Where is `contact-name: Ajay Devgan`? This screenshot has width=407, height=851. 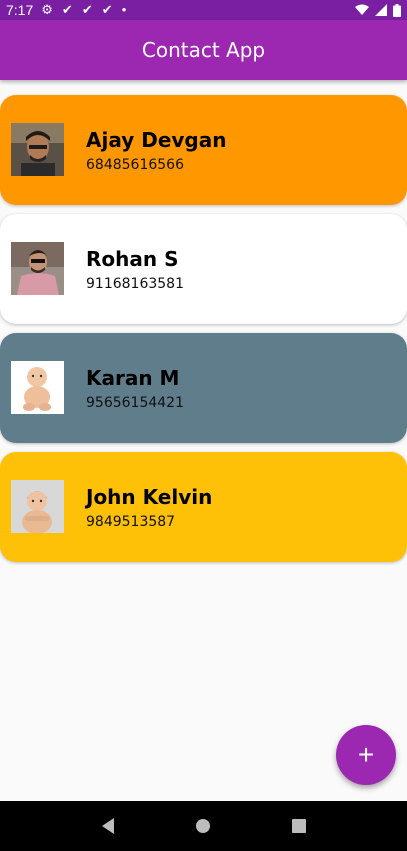 contact-name: Ajay Devgan is located at coordinates (156, 140).